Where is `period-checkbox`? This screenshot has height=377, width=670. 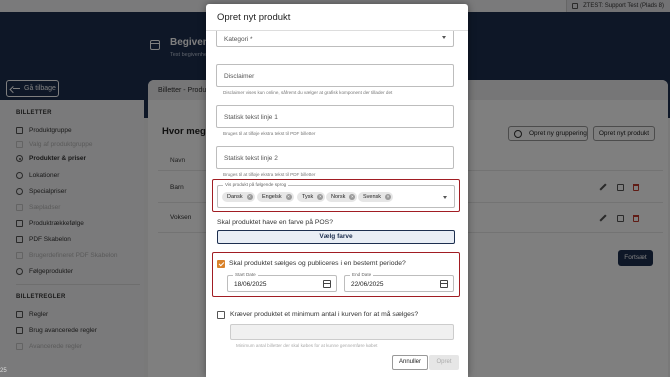 period-checkbox is located at coordinates (221, 264).